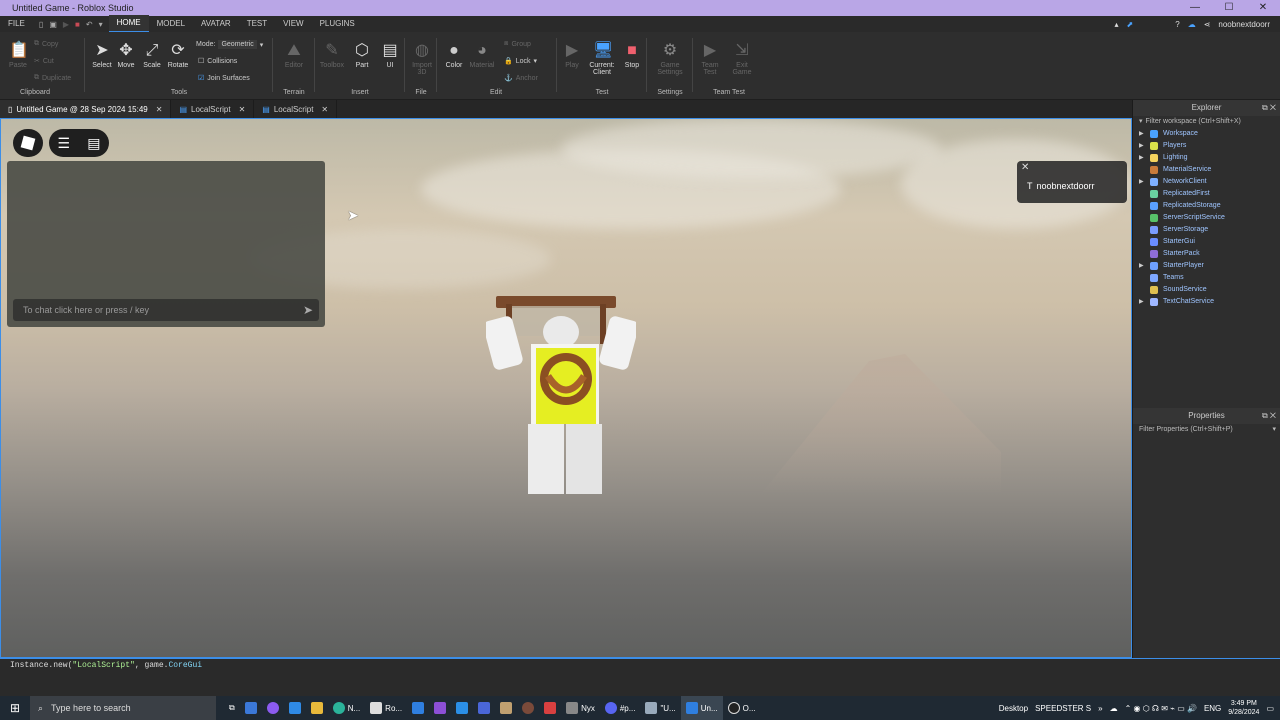 The height and width of the screenshot is (720, 1280). Describe the element at coordinates (232, 708) in the screenshot. I see `task-view-icon: ⧉` at that location.